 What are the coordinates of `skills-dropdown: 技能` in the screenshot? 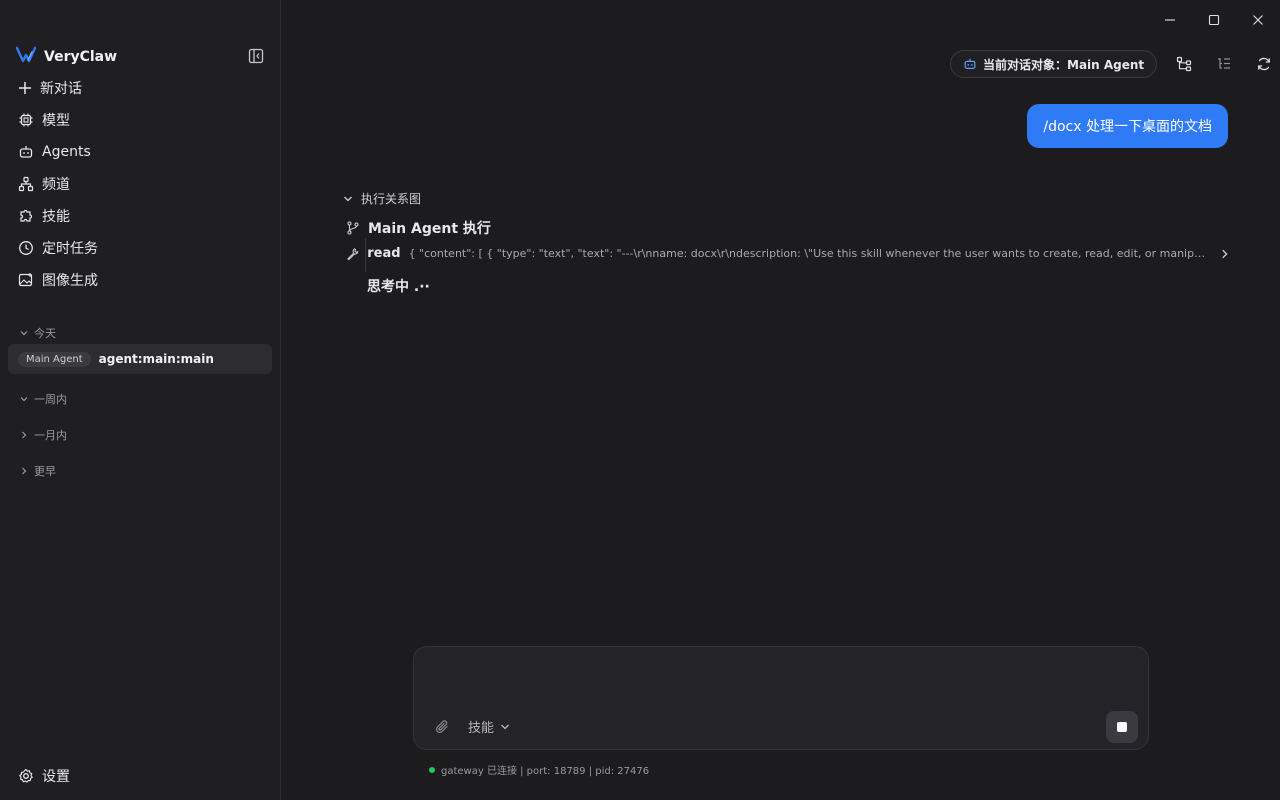 It's located at (489, 726).